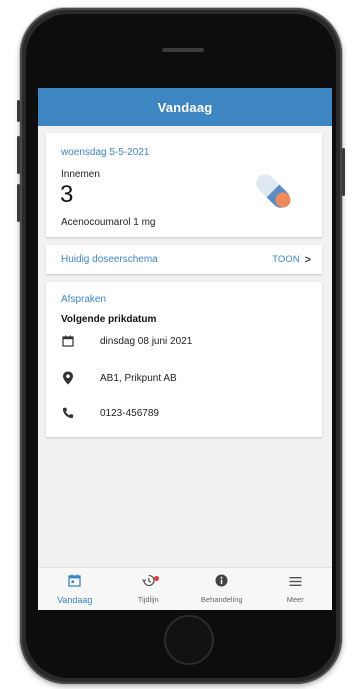 The image size is (363, 689). What do you see at coordinates (80, 174) in the screenshot?
I see `take-label: Innemen` at bounding box center [80, 174].